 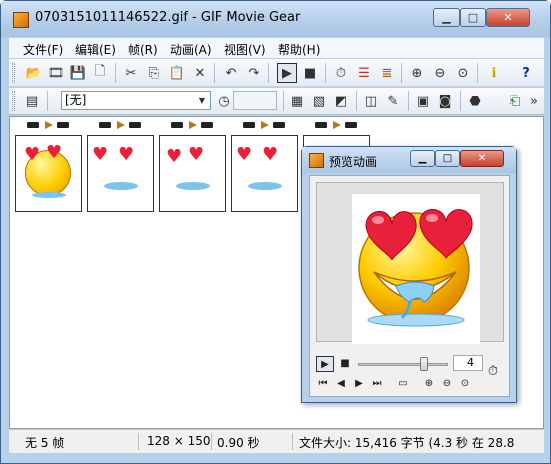 I want to click on monitor-icon: ▭, so click(x=403, y=384).